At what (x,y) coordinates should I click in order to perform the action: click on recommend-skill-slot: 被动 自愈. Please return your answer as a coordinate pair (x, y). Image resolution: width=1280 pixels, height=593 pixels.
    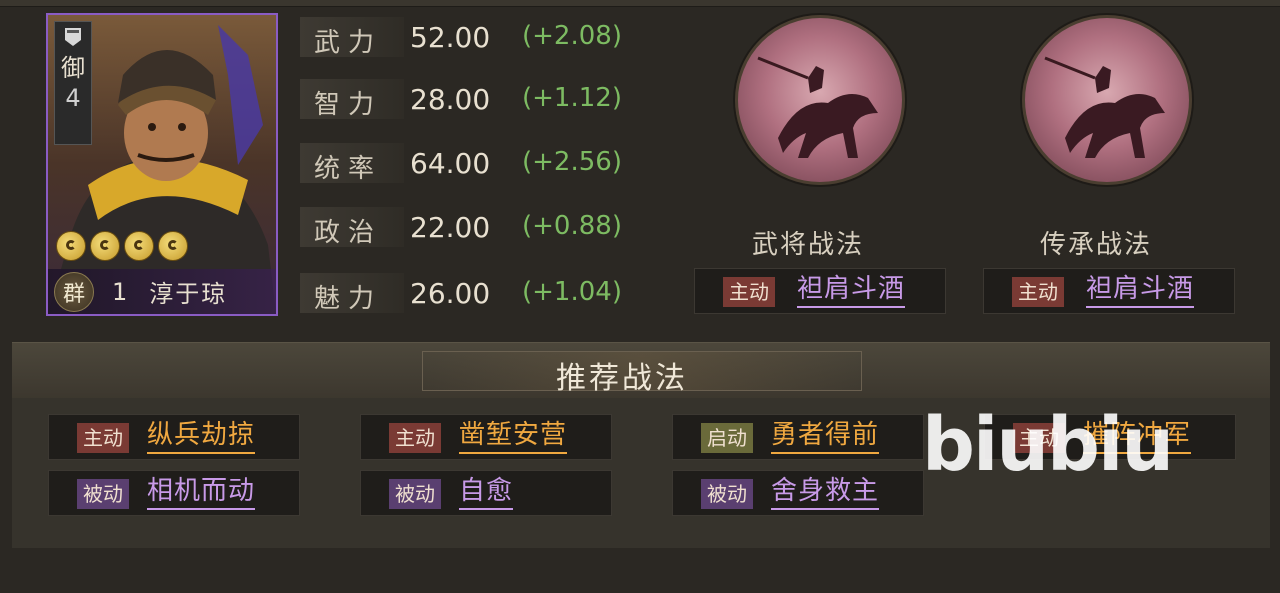
    Looking at the image, I should click on (486, 493).